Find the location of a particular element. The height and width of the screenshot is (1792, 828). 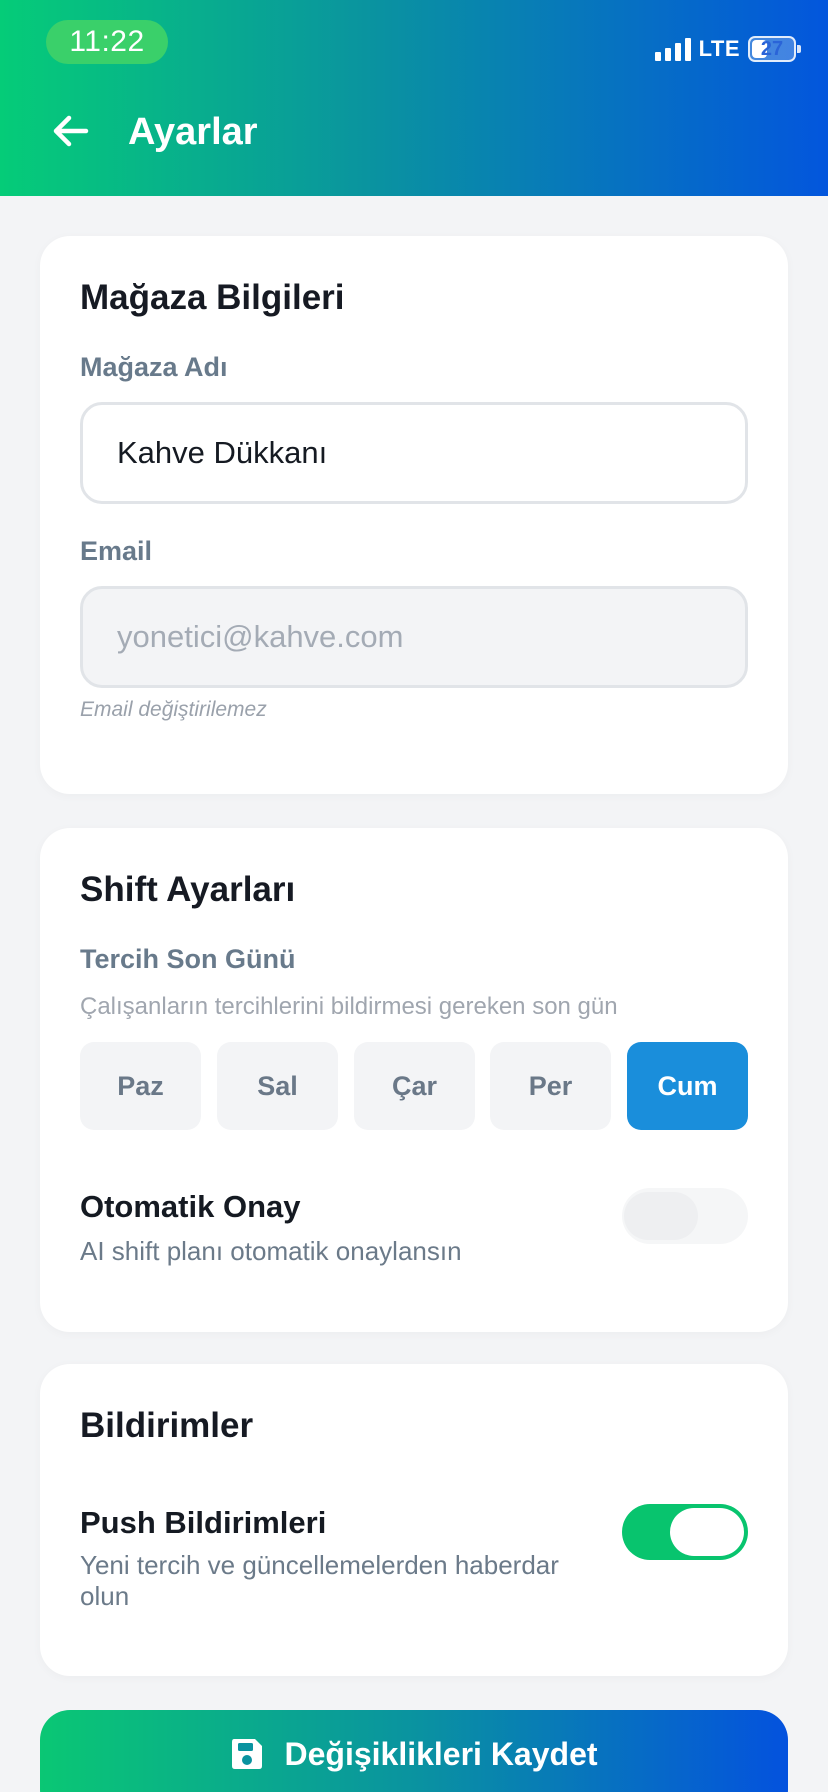

save-button-label: Değişiklikleri Kaydet is located at coordinates (441, 1754).